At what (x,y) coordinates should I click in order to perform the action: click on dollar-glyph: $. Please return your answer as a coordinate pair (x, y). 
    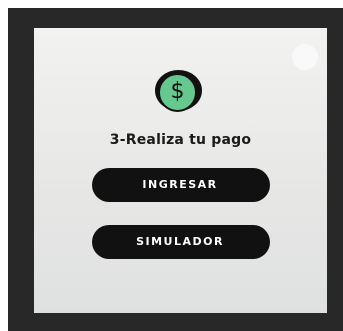
    Looking at the image, I should click on (177, 91).